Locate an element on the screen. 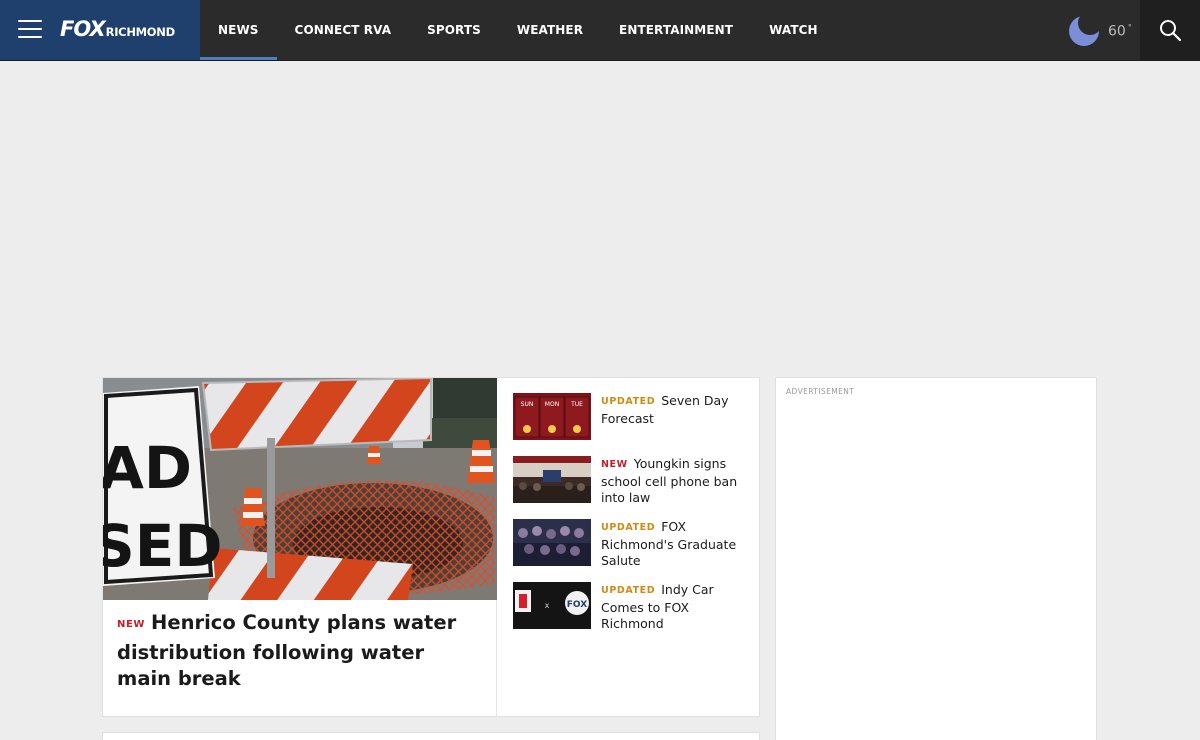  forecast-thumb: SUN MON TUE is located at coordinates (552, 416).